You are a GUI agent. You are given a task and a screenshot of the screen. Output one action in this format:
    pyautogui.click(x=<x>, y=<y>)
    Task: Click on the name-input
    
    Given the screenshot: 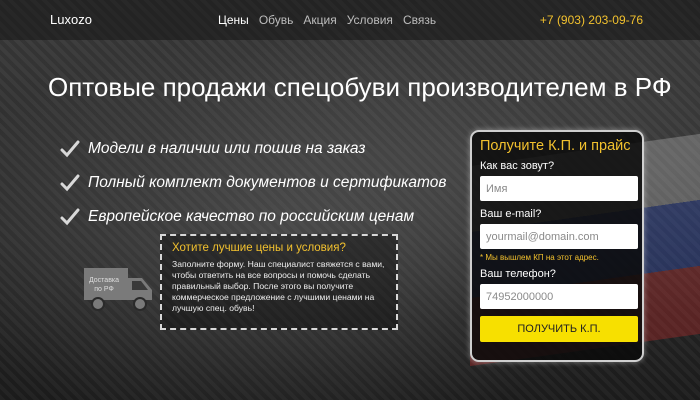 What is the action you would take?
    pyautogui.click(x=559, y=188)
    